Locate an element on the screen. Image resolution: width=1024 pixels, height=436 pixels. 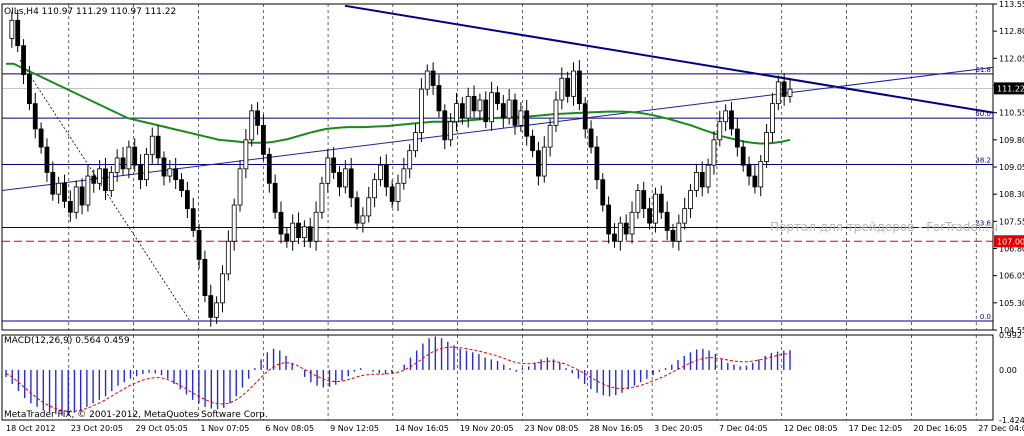
time-tick-label: 23 Nov 08:05 is located at coordinates (552, 428).